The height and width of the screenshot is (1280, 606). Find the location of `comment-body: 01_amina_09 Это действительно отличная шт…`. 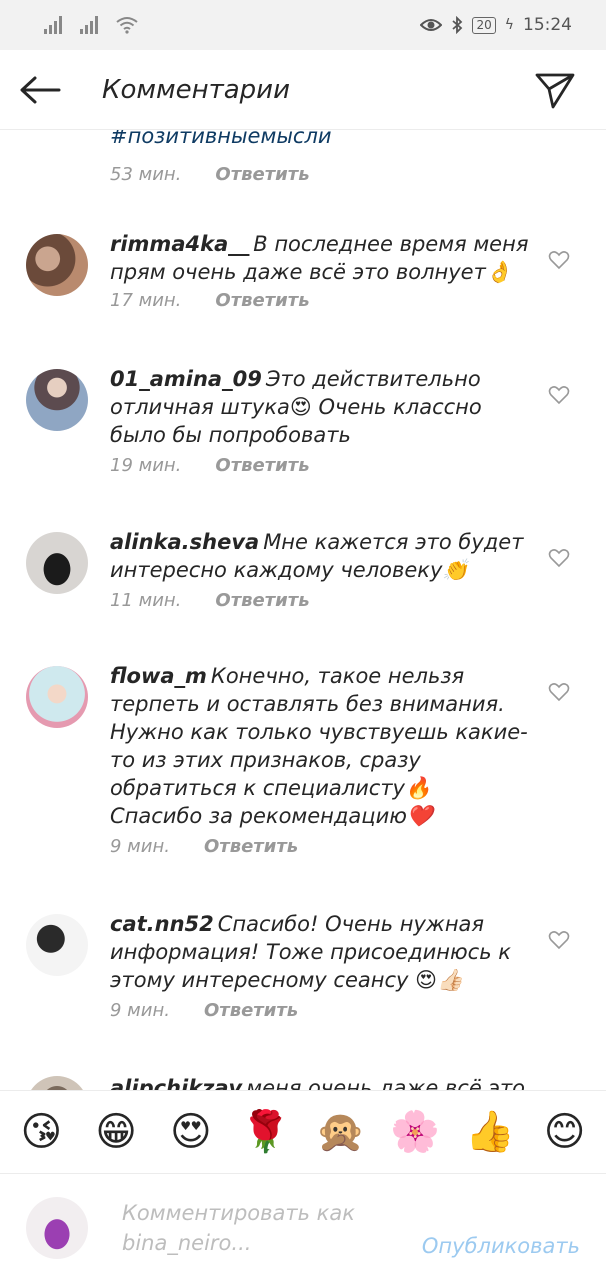

comment-body: 01_amina_09 Это действительно отличная шт… is located at coordinates (320, 420).